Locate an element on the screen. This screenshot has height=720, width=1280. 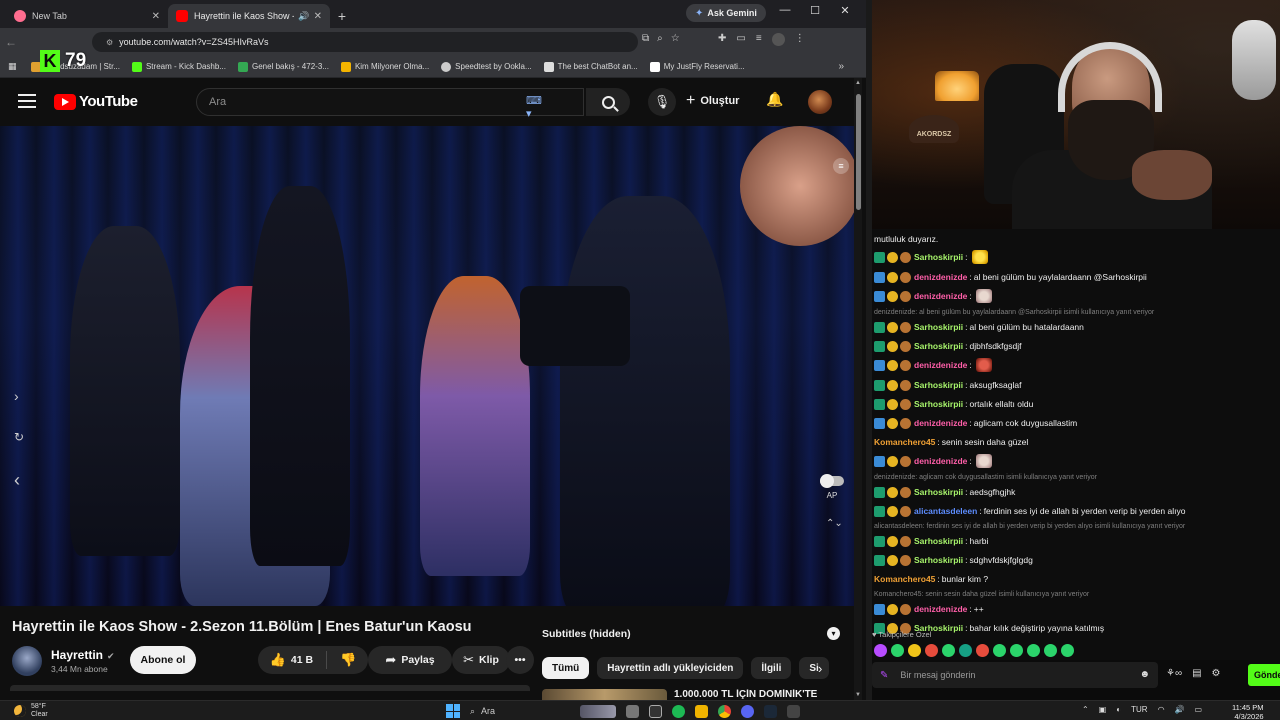
chips-next-chevron-icon: › is located at coordinates (820, 668).